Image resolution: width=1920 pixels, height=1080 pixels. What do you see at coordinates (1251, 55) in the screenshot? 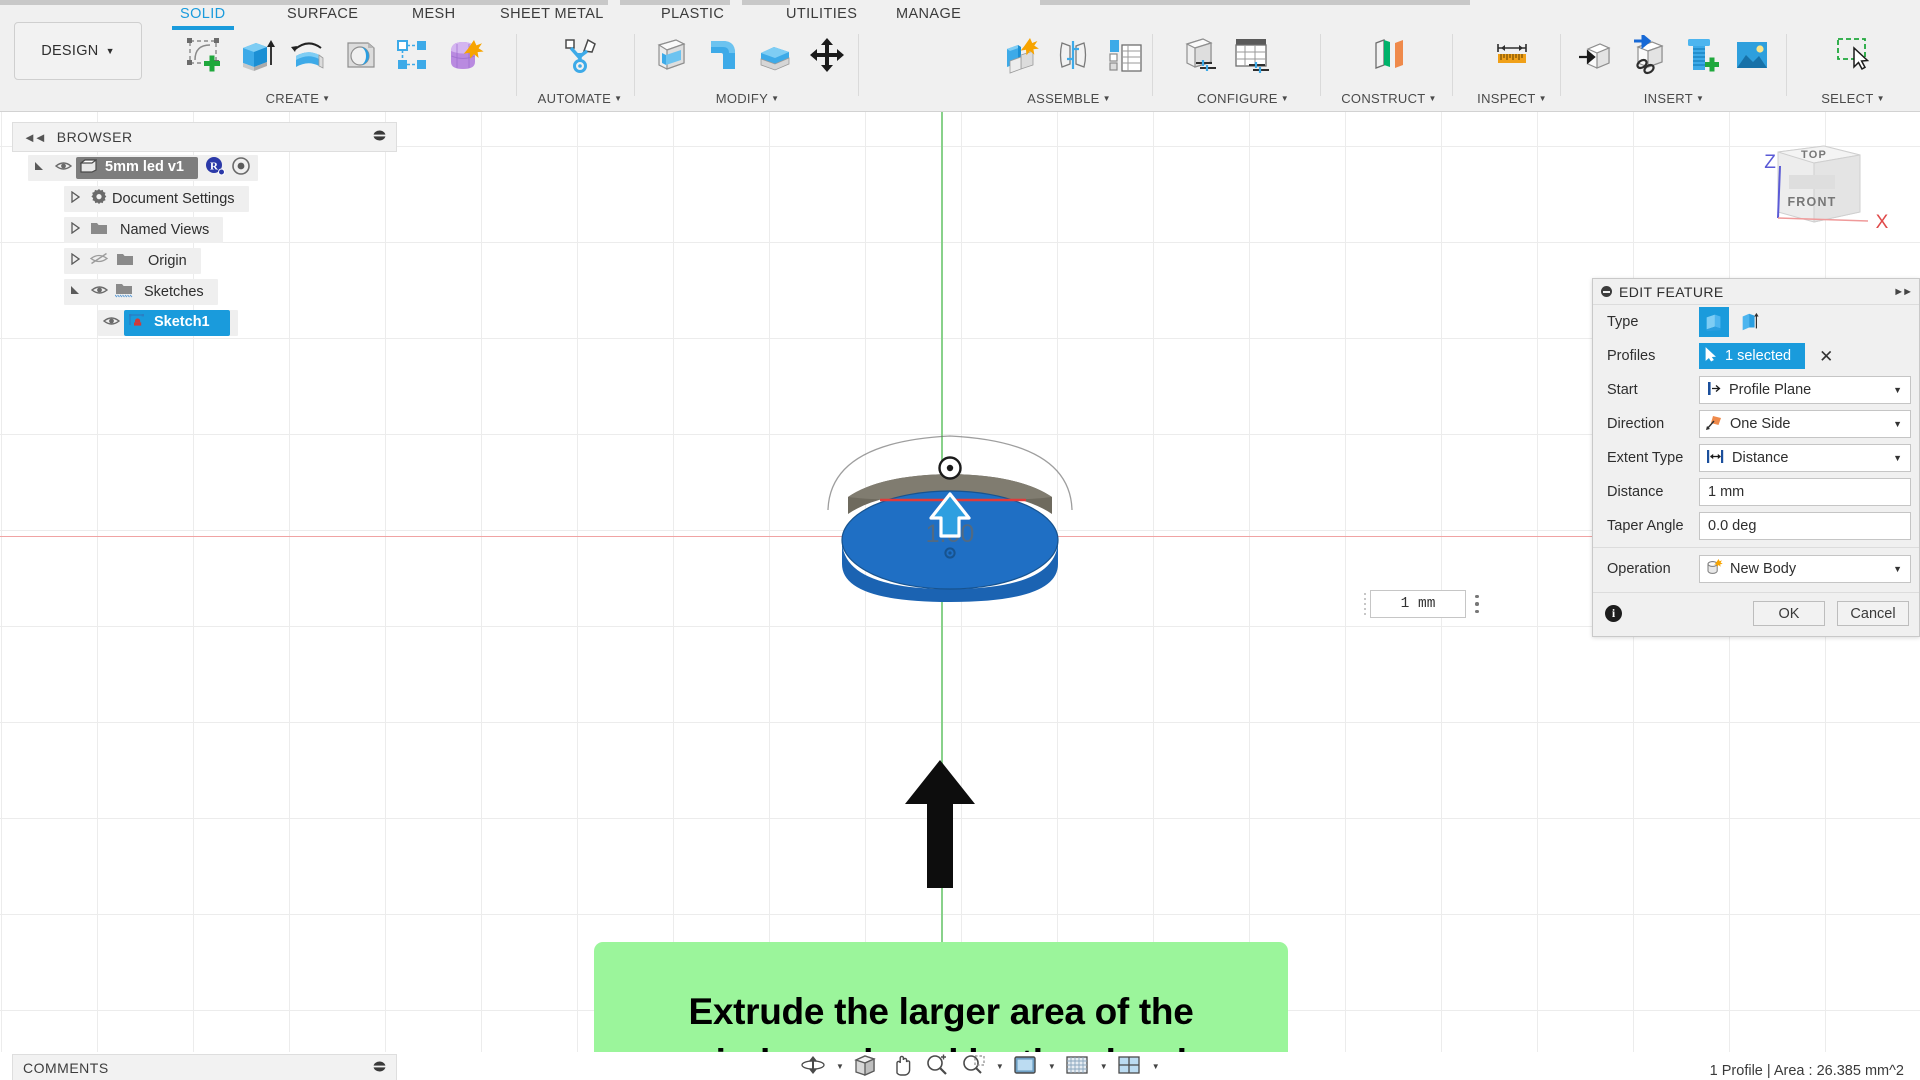
I see `configure-table-icon` at bounding box center [1251, 55].